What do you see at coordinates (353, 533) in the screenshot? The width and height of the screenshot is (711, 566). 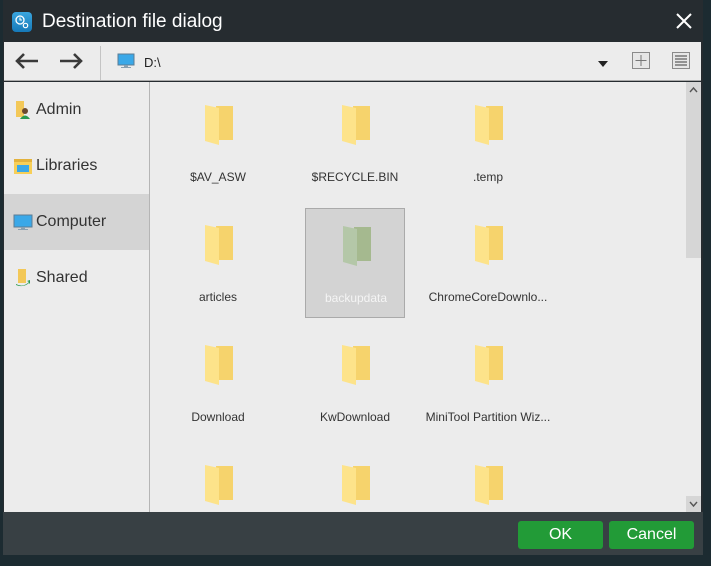 I see `dialog-footer: OK Cancel` at bounding box center [353, 533].